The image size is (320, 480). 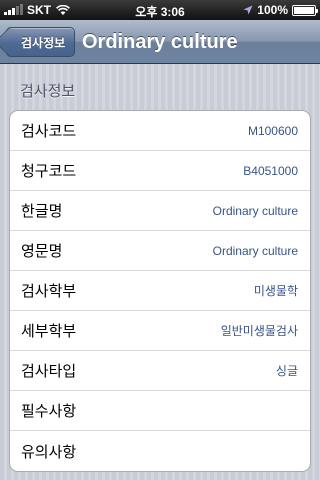 What do you see at coordinates (43, 42) in the screenshot?
I see `back-button-label: 검사정보` at bounding box center [43, 42].